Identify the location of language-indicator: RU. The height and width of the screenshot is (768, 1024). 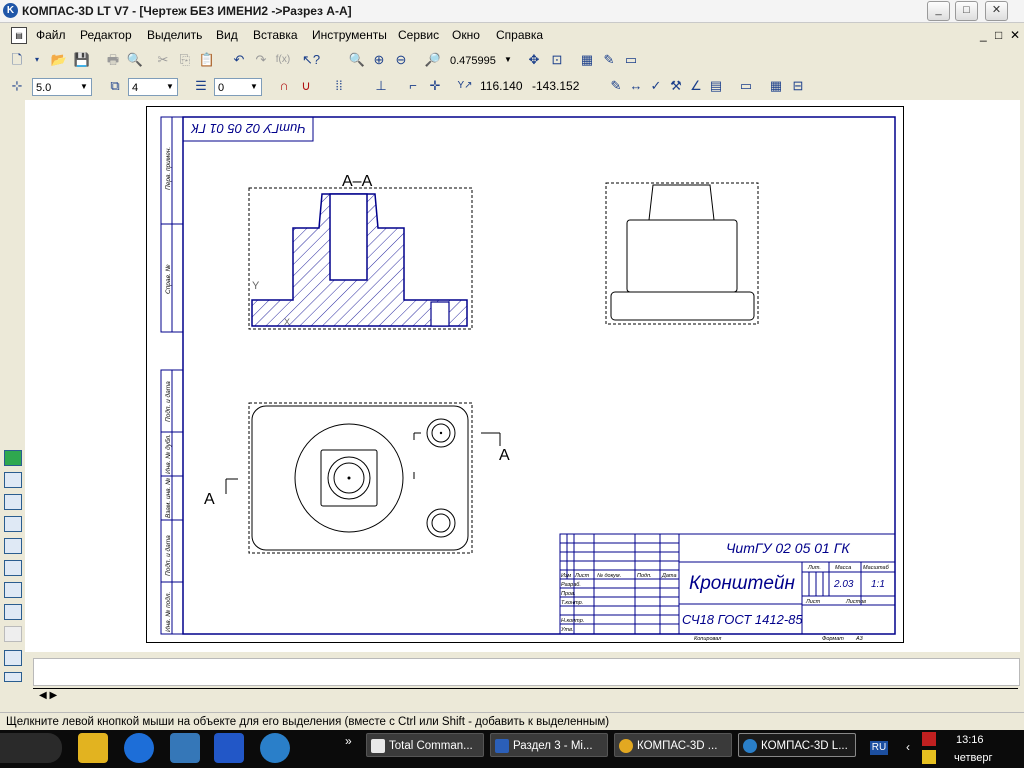
(879, 748).